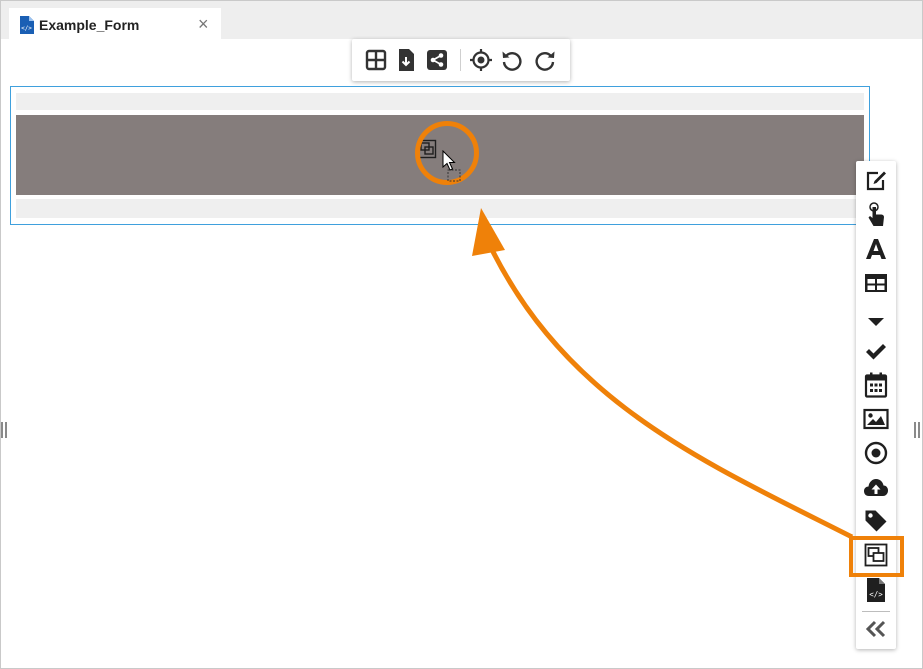 The image size is (923, 669). What do you see at coordinates (876, 629) in the screenshot?
I see `collapse-icon` at bounding box center [876, 629].